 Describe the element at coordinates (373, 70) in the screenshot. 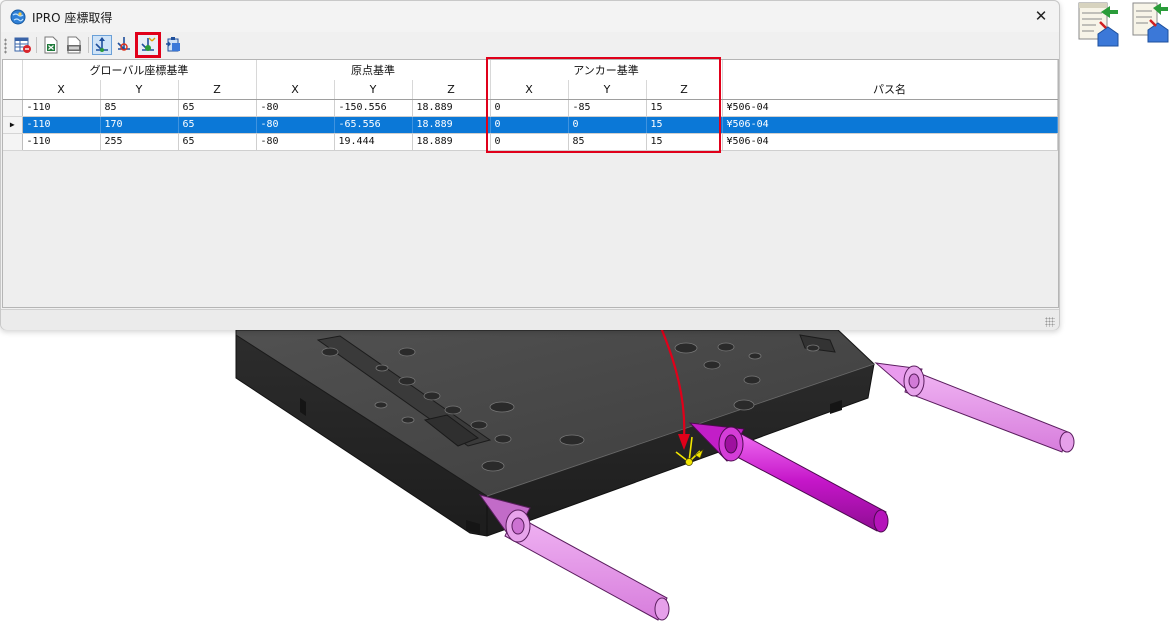

I see `column-group-label: 原点基準` at that location.